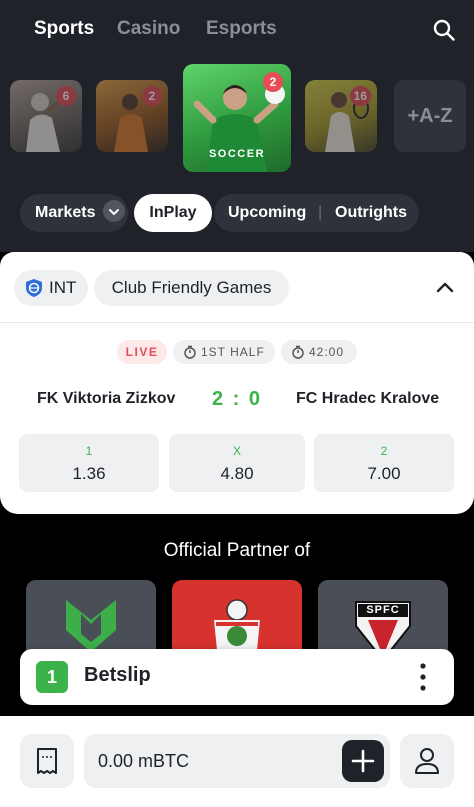 Image resolution: width=474 pixels, height=807 pixels. I want to click on betslip-label: Betslip, so click(117, 675).